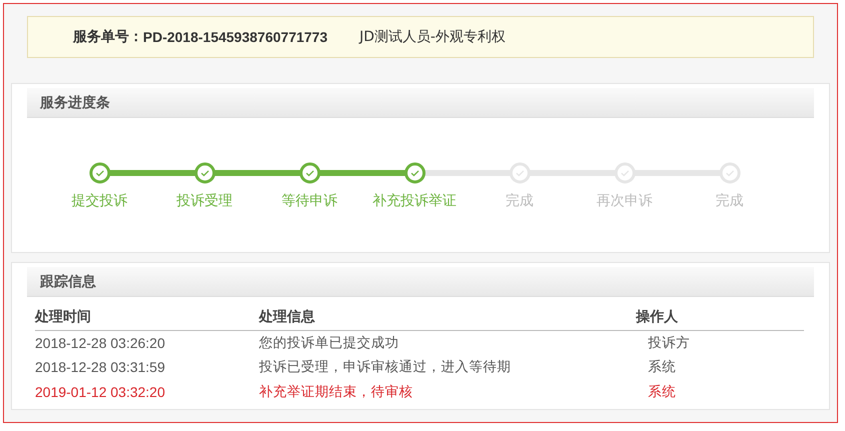 The image size is (845, 431). What do you see at coordinates (310, 201) in the screenshot?
I see `step-label: 等待申诉` at bounding box center [310, 201].